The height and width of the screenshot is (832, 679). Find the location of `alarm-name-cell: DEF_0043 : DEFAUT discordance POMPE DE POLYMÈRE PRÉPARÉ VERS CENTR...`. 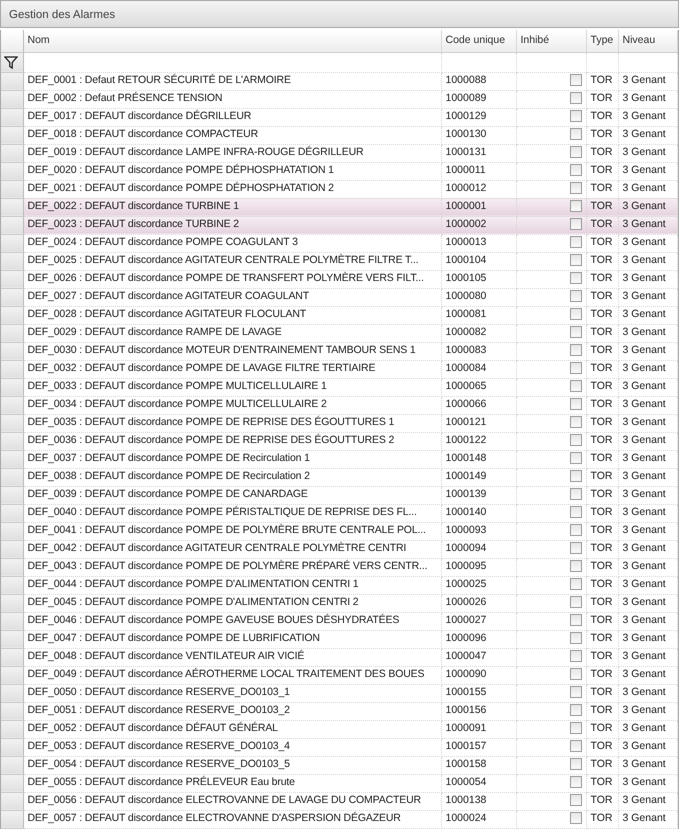

alarm-name-cell: DEF_0043 : DEFAUT discordance POMPE DE POLYMÈRE PRÉPARÉ VERS CENTR... is located at coordinates (232, 567).